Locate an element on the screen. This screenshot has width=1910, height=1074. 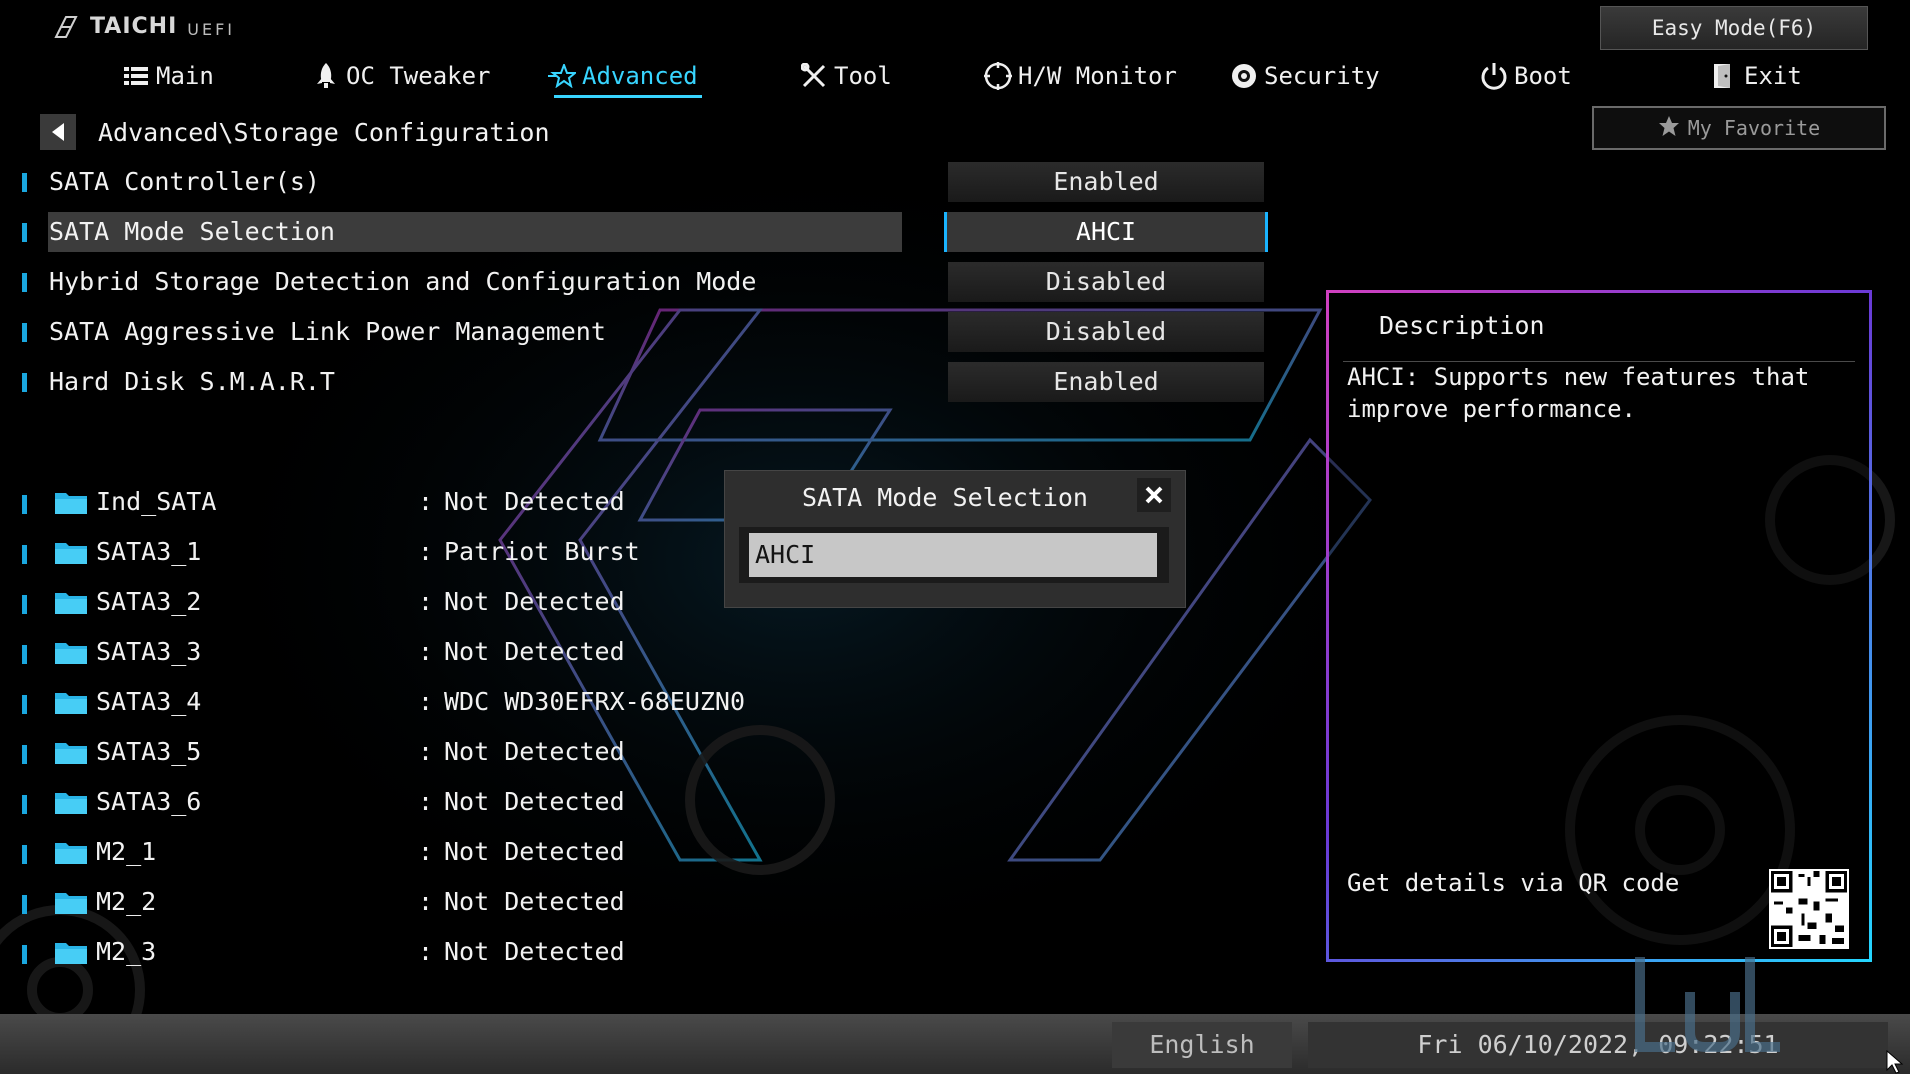
close-icon is located at coordinates (1154, 495).